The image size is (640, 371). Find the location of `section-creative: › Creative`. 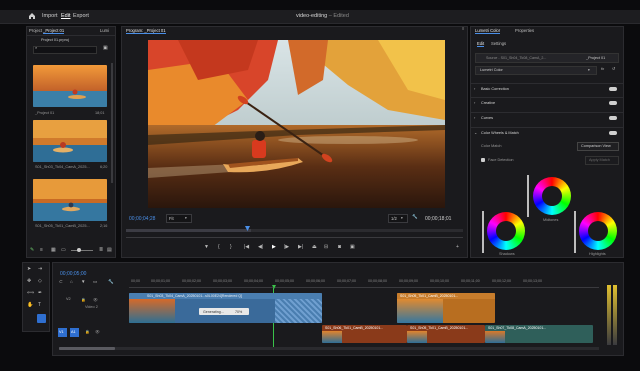

section-creative: › Creative is located at coordinates (547, 103).